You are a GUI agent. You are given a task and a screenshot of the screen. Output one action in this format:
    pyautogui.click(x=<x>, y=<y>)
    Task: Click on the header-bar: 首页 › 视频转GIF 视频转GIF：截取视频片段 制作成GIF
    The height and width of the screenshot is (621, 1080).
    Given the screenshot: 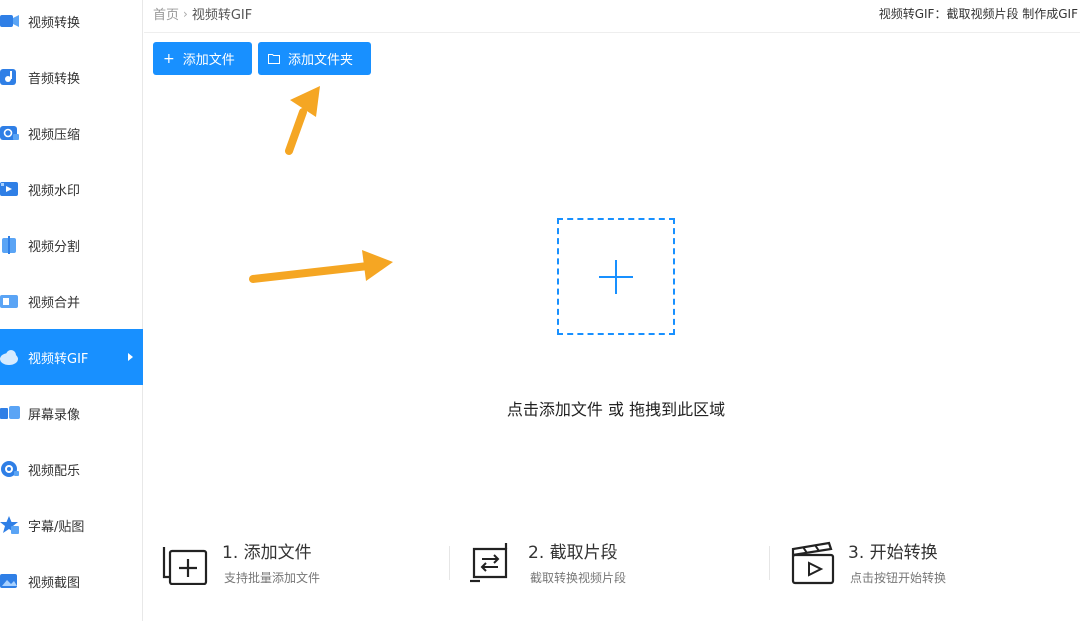 What is the action you would take?
    pyautogui.click(x=612, y=16)
    